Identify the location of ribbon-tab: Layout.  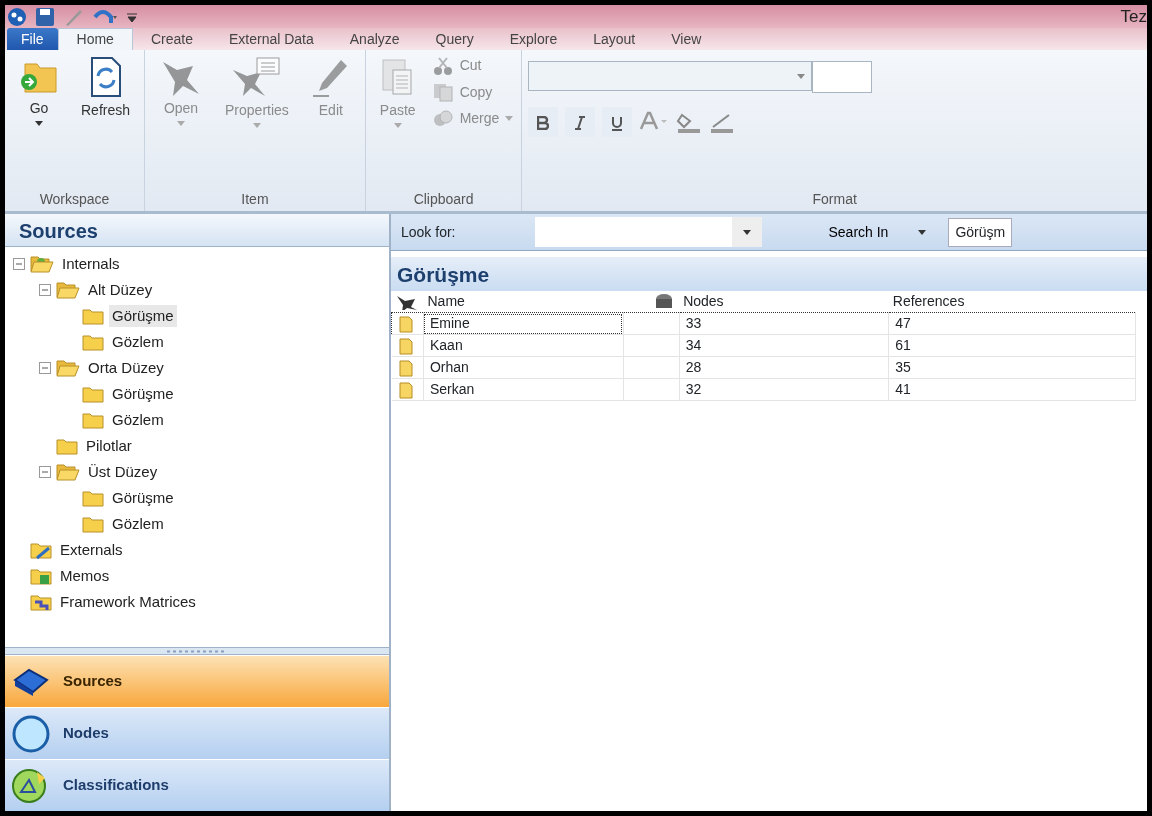
(614, 39).